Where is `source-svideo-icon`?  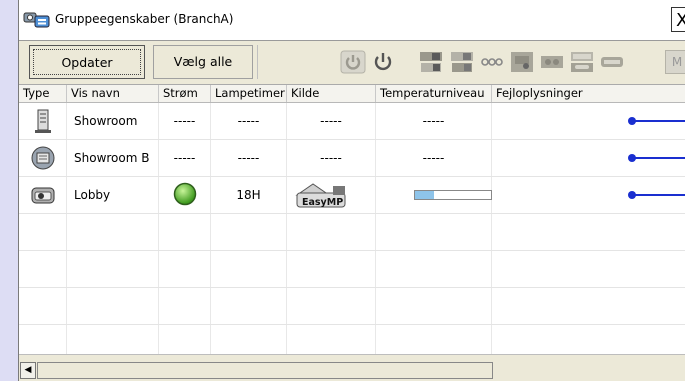
source-svideo-icon is located at coordinates (522, 62).